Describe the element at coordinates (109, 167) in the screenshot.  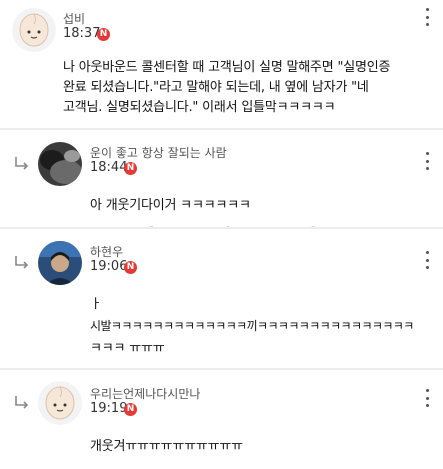
I see `comment-time: 18:44` at that location.